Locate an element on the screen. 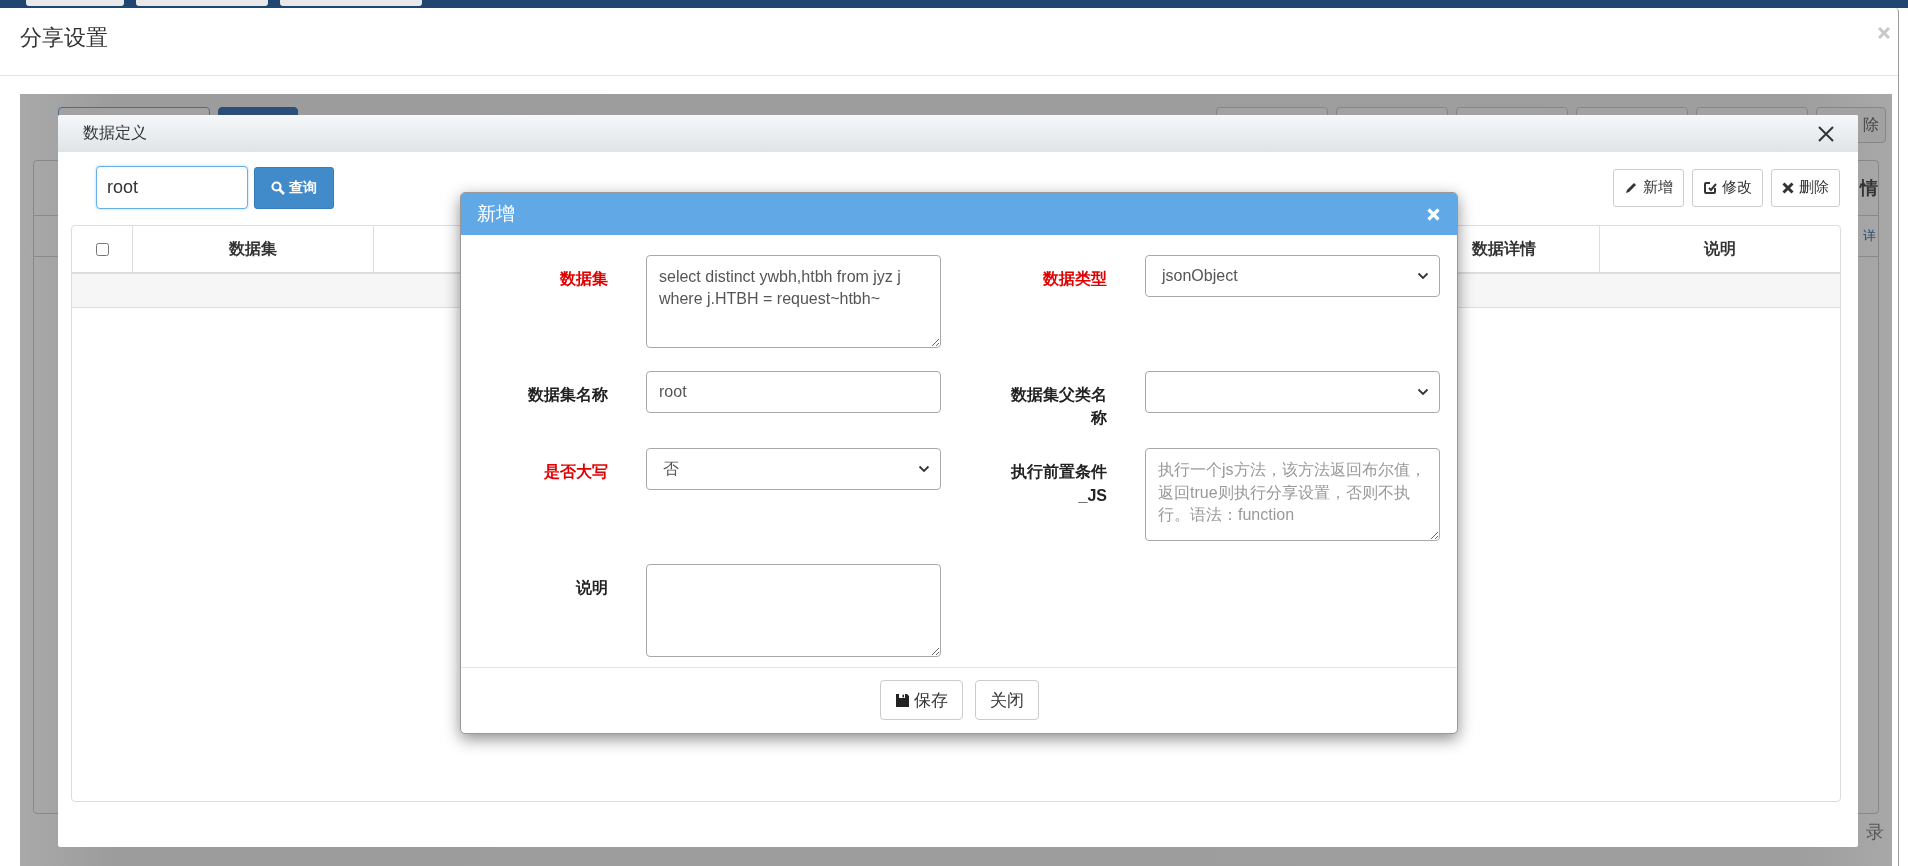 The image size is (1908, 866). dropdown: jsonObject is located at coordinates (1292, 276).